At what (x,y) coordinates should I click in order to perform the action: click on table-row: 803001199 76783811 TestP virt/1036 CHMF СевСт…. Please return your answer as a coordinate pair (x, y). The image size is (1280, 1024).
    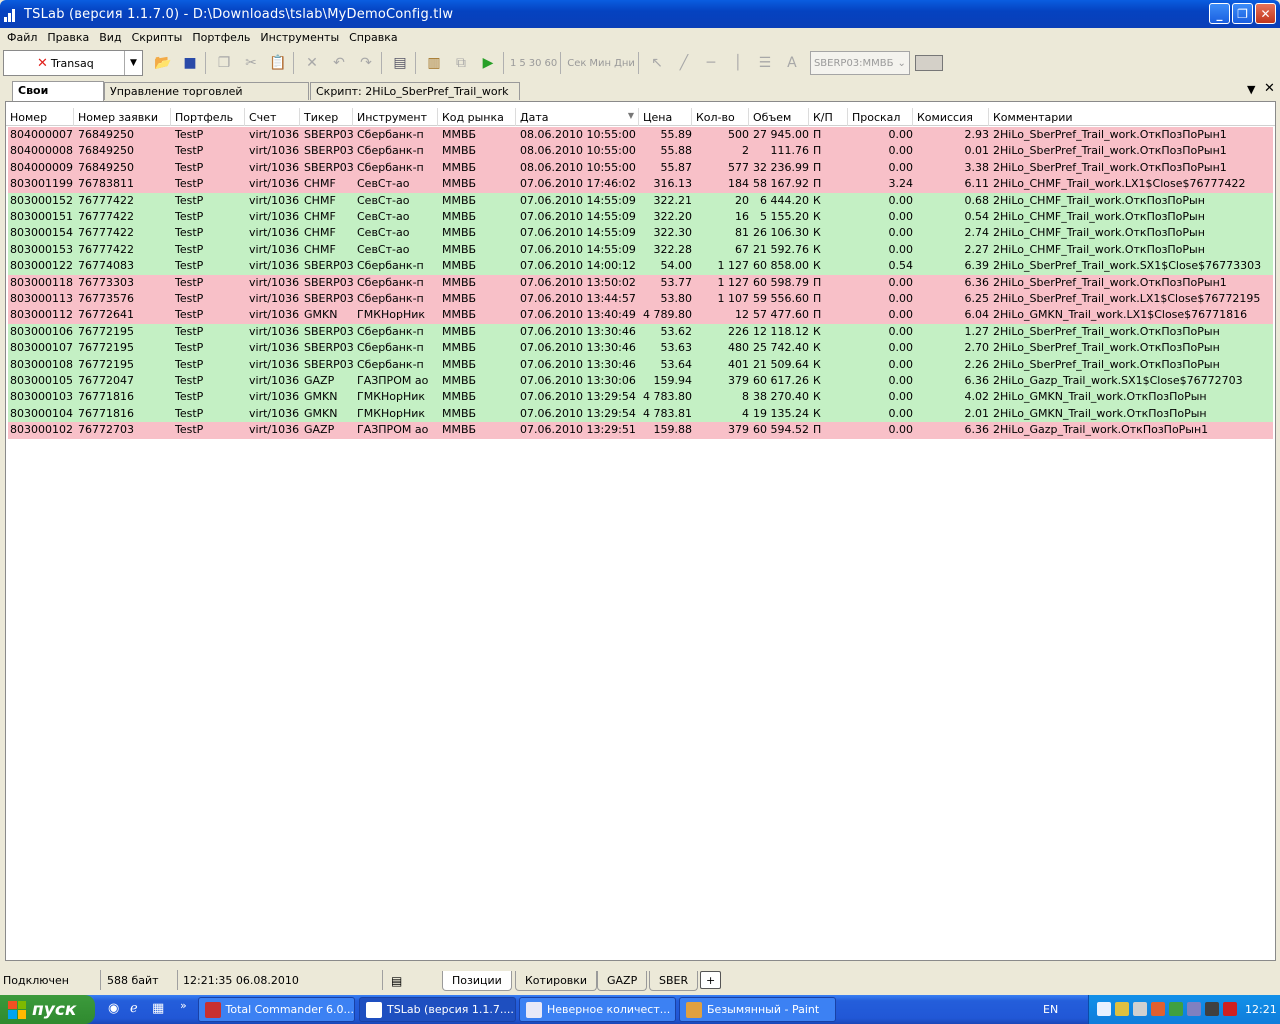
    Looking at the image, I should click on (640, 184).